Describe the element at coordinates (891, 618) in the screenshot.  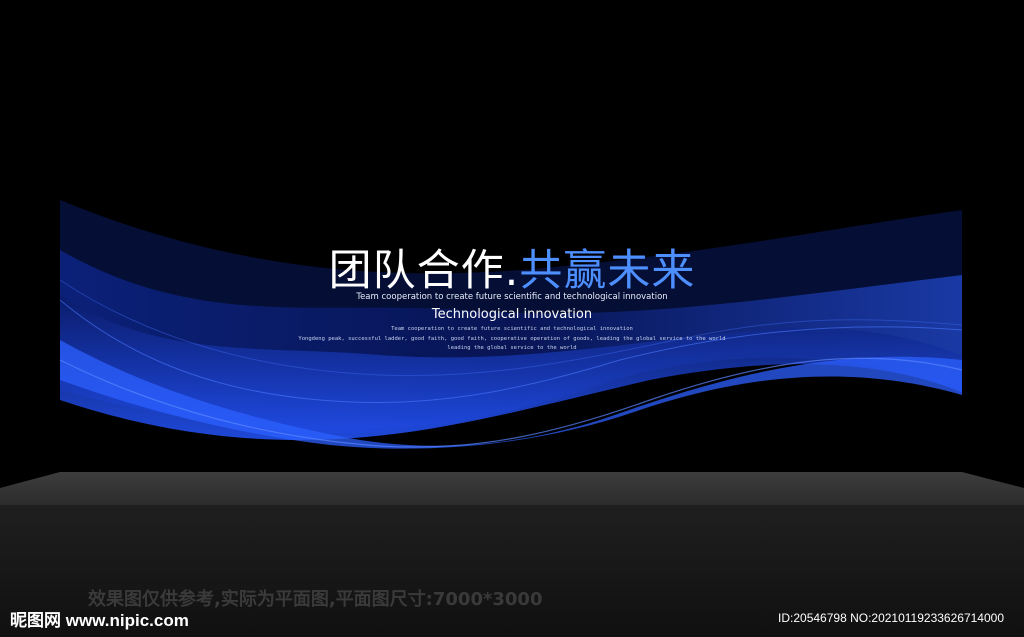
I see `watermark-id: ID:20546798 NO:20210119233626714000` at that location.